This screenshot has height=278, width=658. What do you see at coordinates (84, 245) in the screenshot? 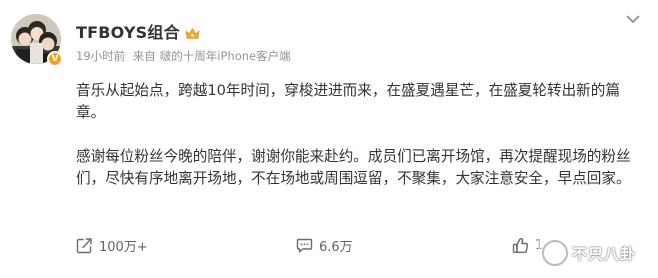
I see `share-square-icon` at bounding box center [84, 245].